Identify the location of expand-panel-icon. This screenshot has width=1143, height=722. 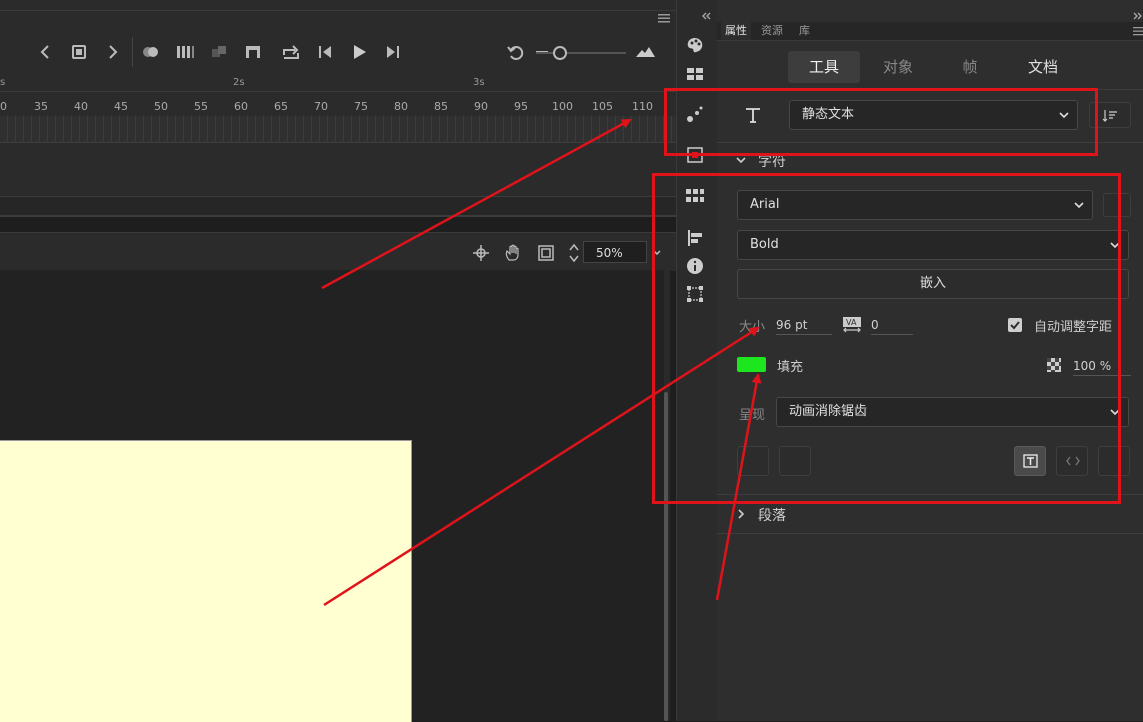
(1137, 16).